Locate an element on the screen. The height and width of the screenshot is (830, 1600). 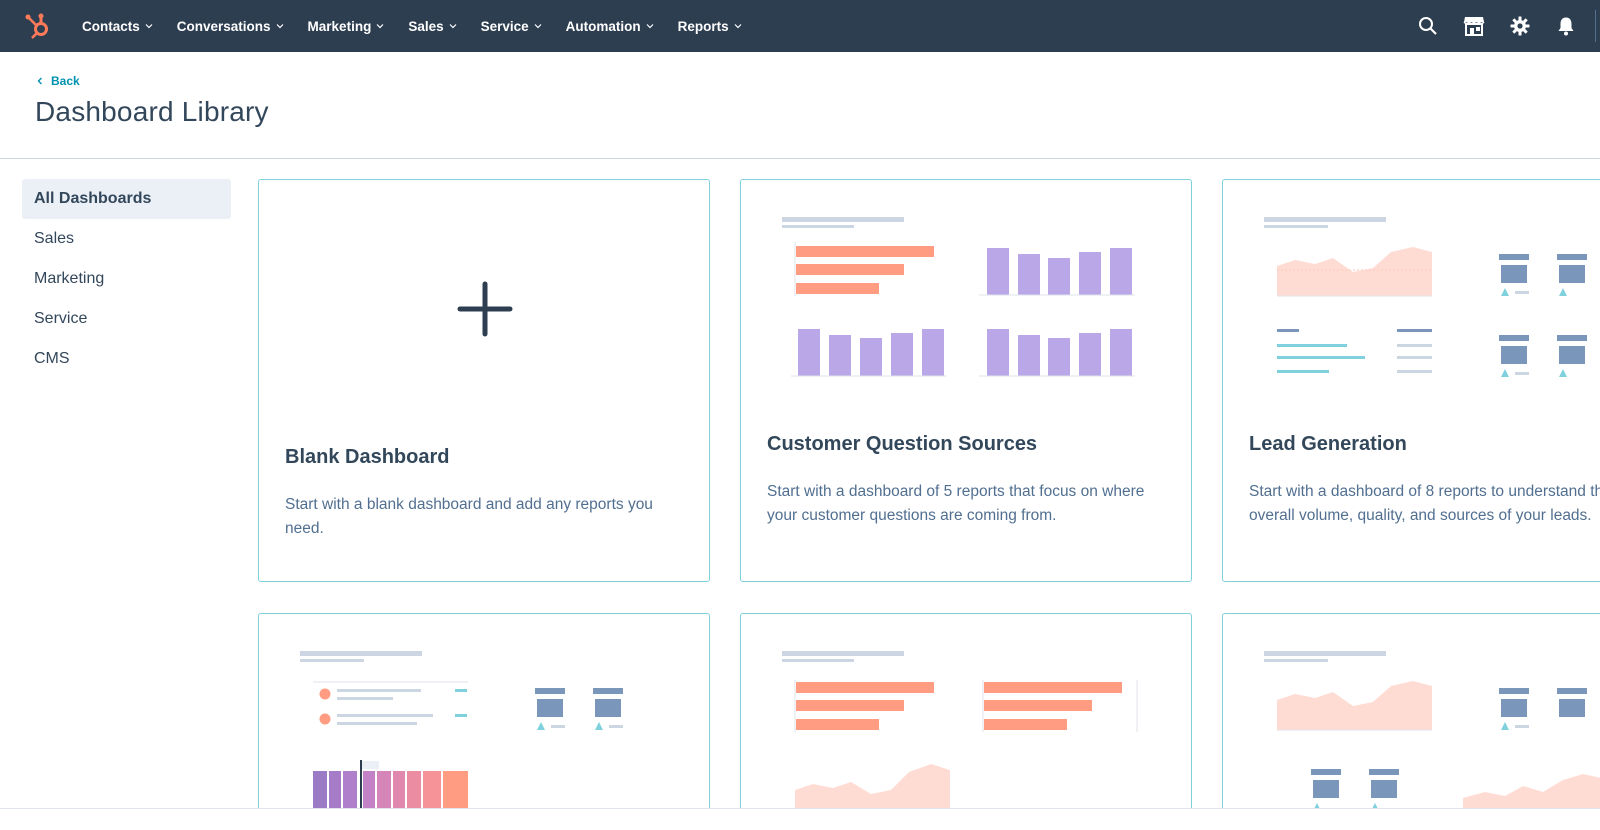
nav-divider is located at coordinates (1595, 26).